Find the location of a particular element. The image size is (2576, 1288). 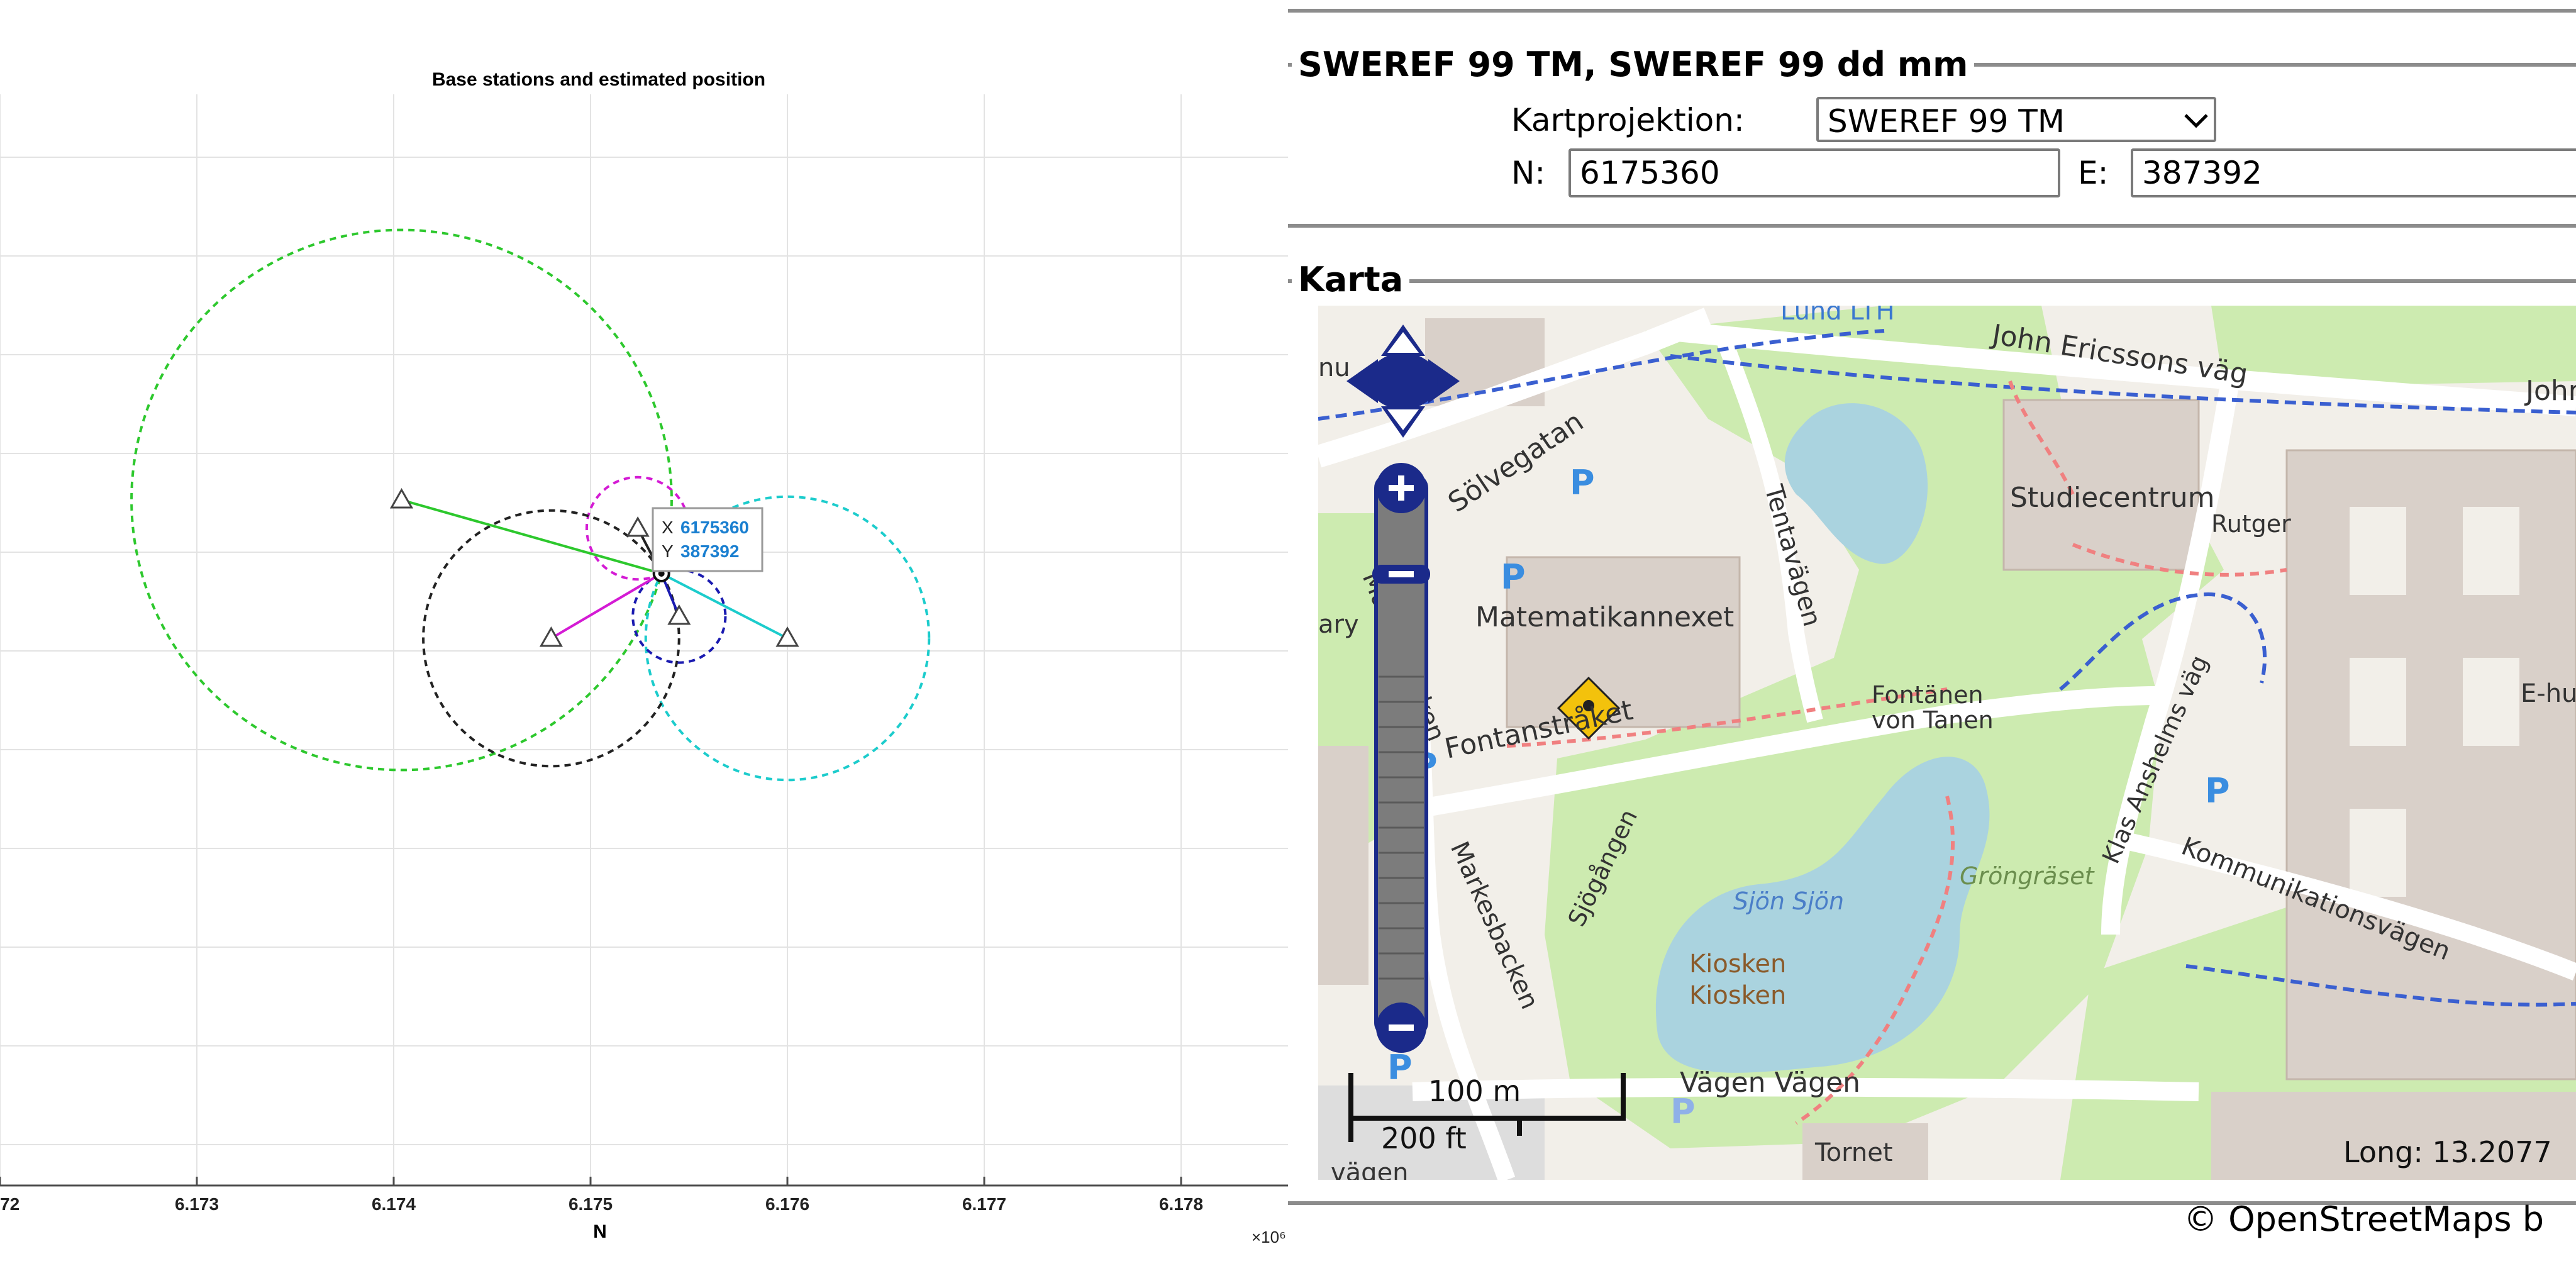

chevron-down-icon is located at coordinates (2196, 121).